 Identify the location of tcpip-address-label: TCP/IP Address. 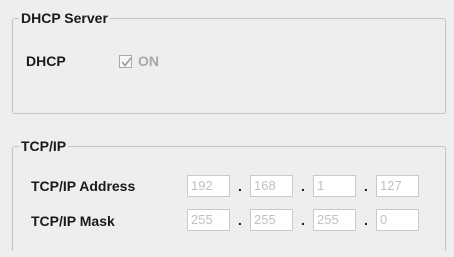
(83, 186).